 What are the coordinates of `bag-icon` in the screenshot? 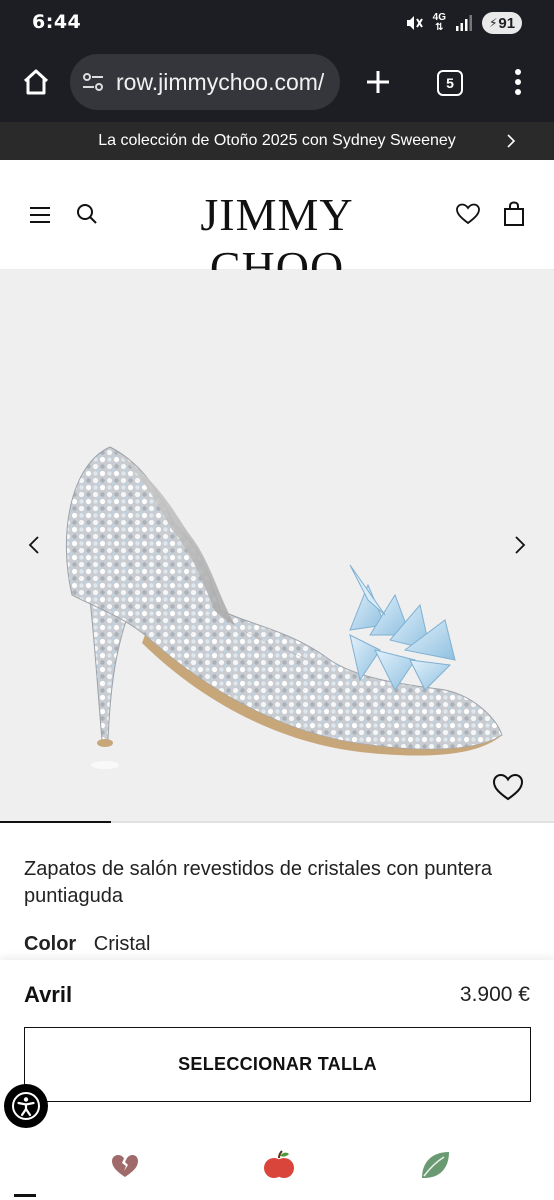 It's located at (514, 214).